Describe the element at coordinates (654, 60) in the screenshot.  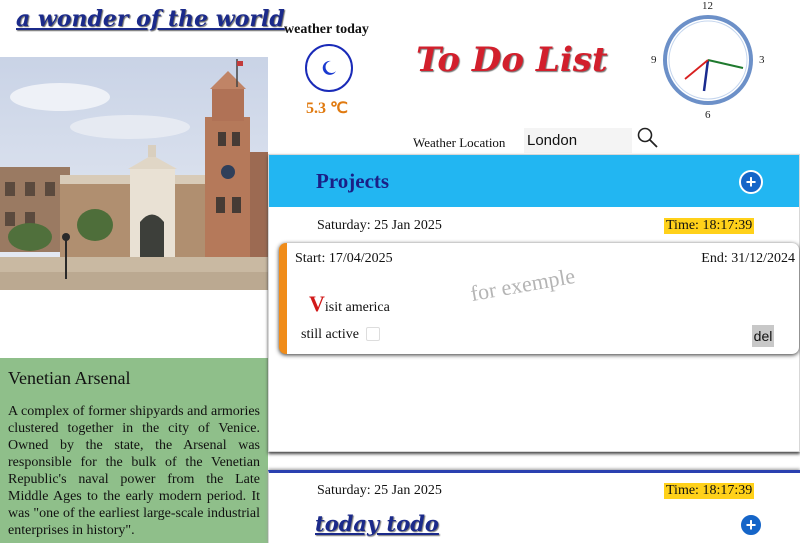
I see `clock-number-9: 9` at that location.